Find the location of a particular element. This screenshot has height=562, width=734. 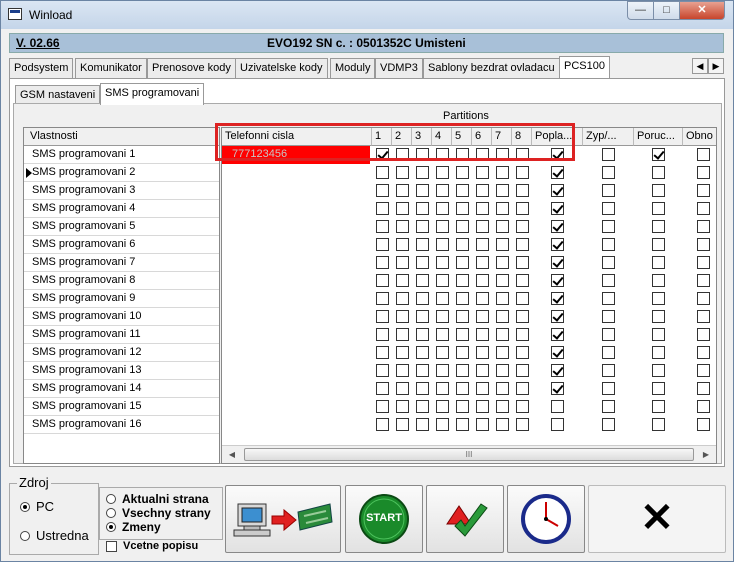

tab-sablony: Sablony bezdrat ovladacu is located at coordinates (491, 68).